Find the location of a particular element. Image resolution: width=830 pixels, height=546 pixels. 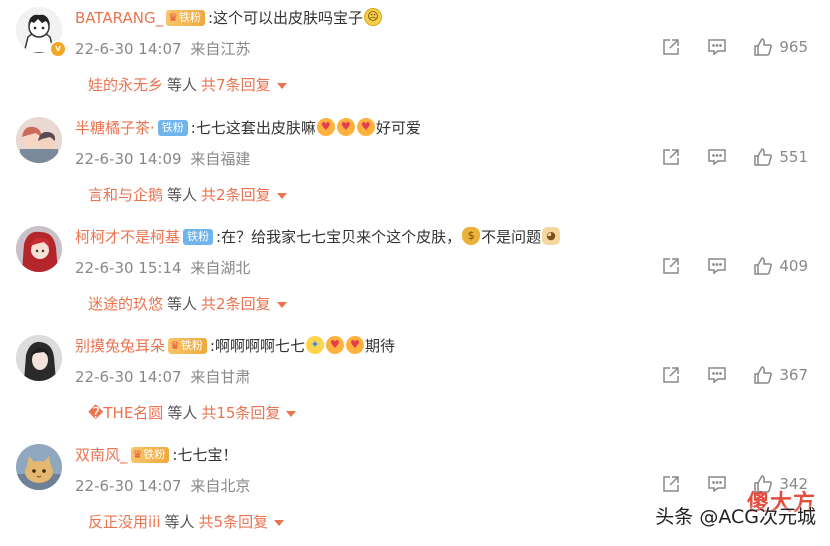

reply-username: 娃的永无乡 is located at coordinates (125, 85).